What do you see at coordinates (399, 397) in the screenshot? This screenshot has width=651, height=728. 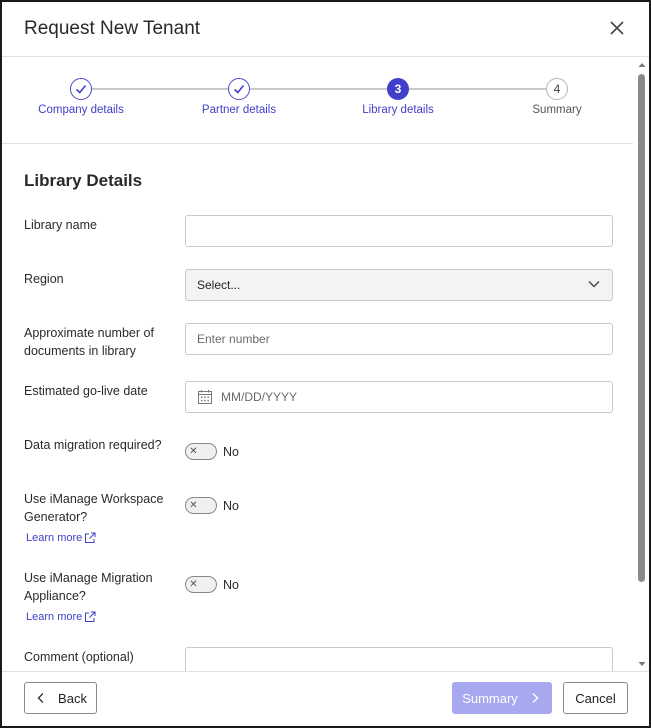 I see `golive-date-input: MM/DD/YYYY` at bounding box center [399, 397].